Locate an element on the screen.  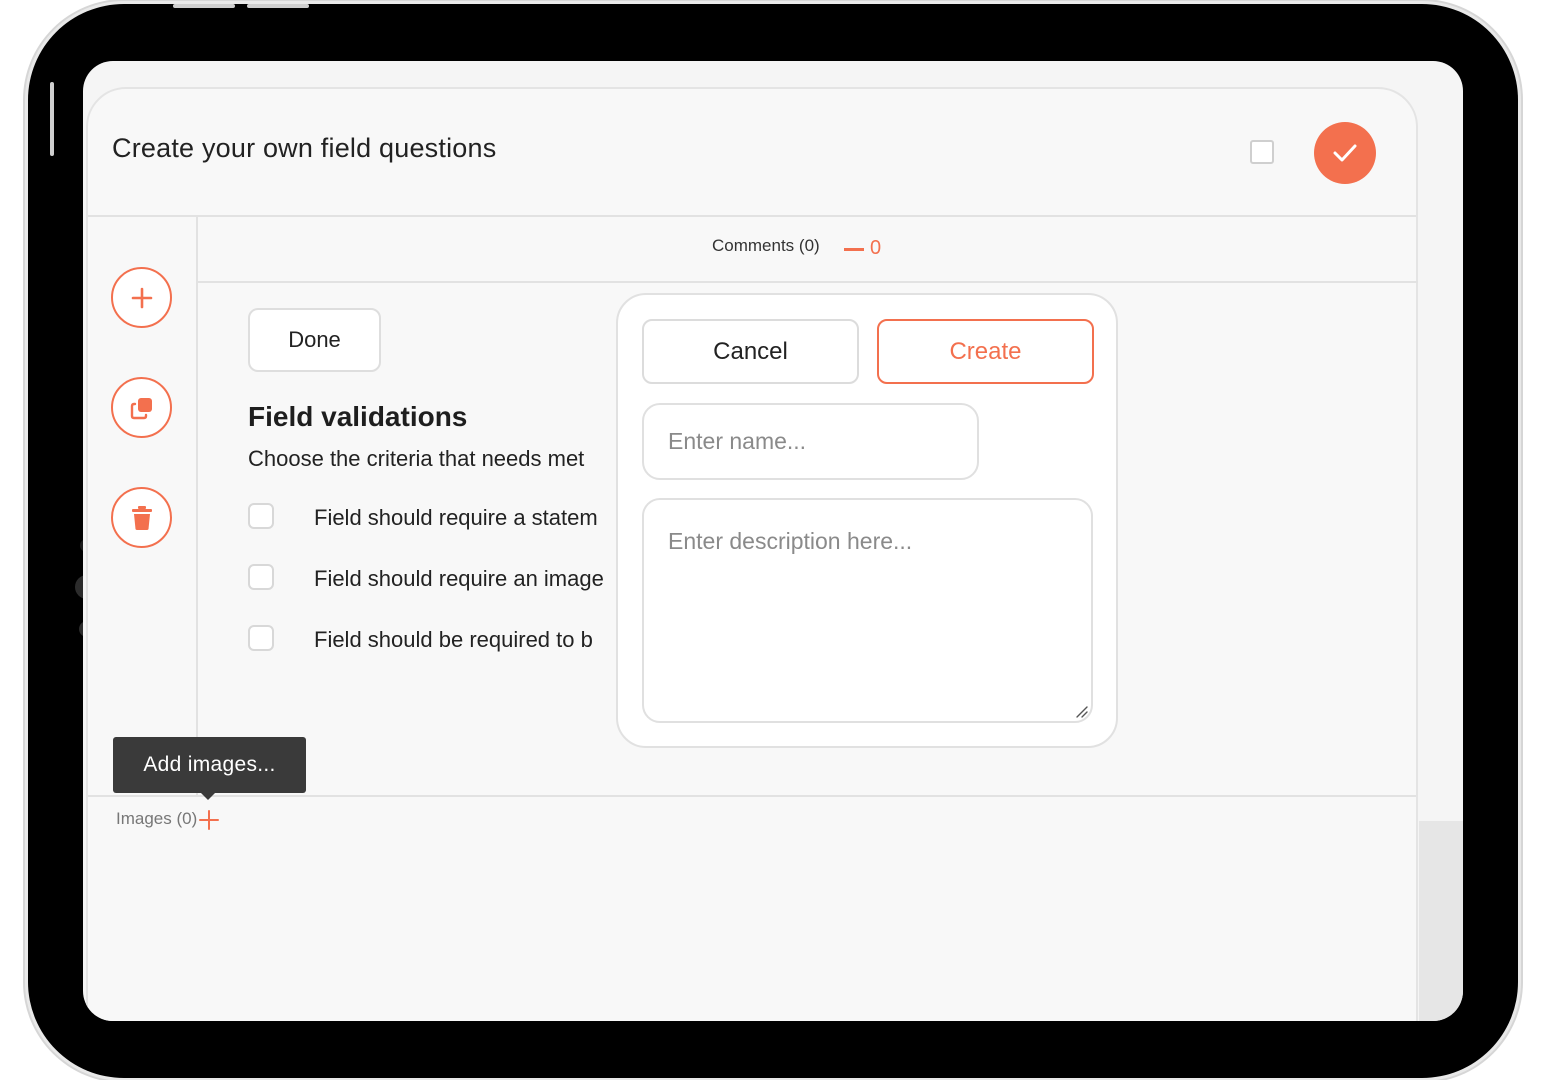
card-header: Create your own field questions is located at coordinates (752, 153).